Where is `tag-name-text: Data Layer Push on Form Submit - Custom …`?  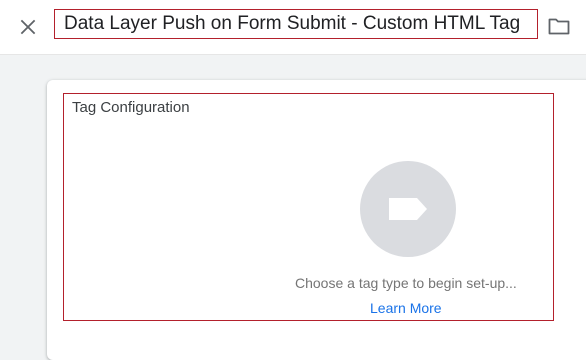
tag-name-text: Data Layer Push on Form Submit - Custom … is located at coordinates (292, 23).